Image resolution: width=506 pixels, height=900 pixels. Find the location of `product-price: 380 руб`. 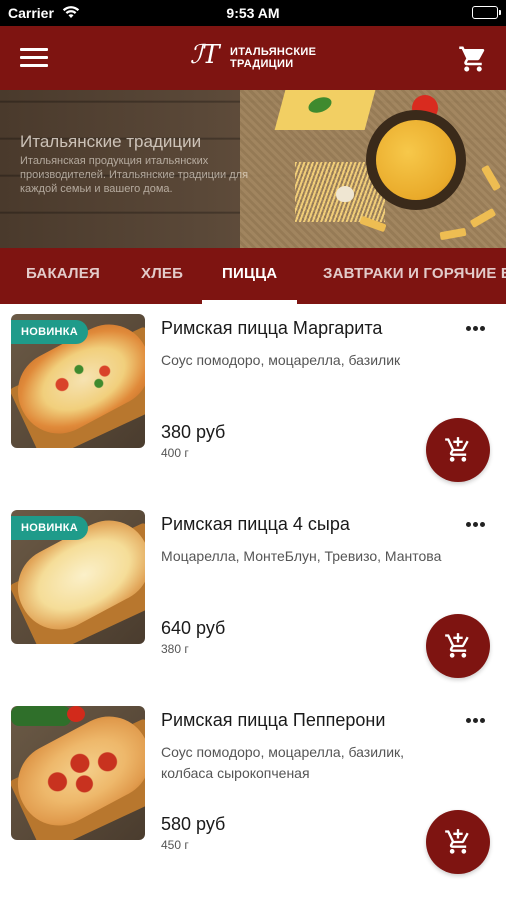

product-price: 380 руб is located at coordinates (193, 432).